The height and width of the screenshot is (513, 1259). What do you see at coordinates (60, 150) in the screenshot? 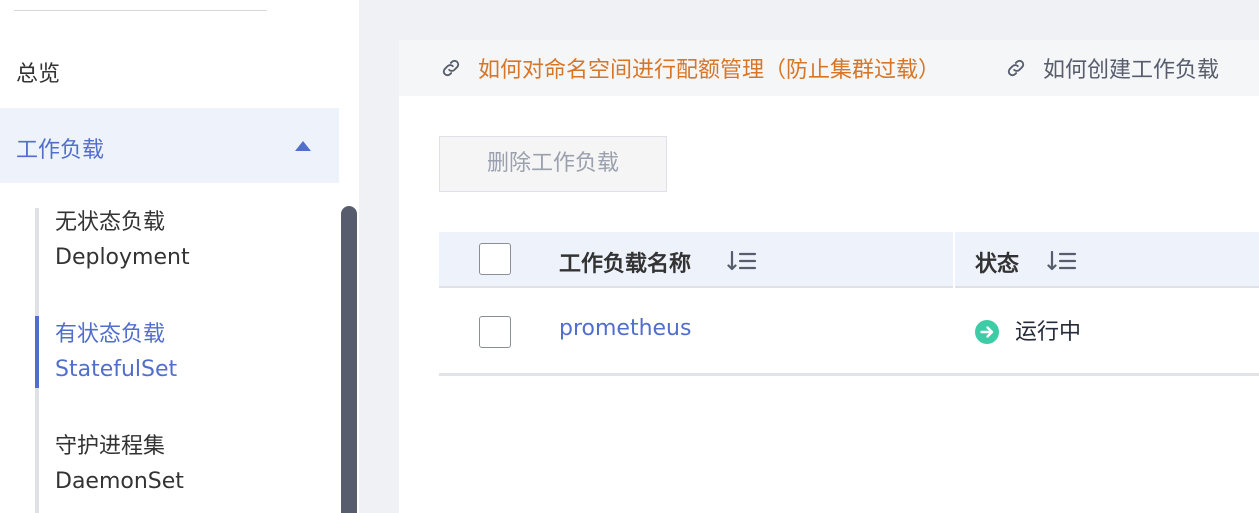
I see `nav-item-workload-label: 工作负载` at bounding box center [60, 150].